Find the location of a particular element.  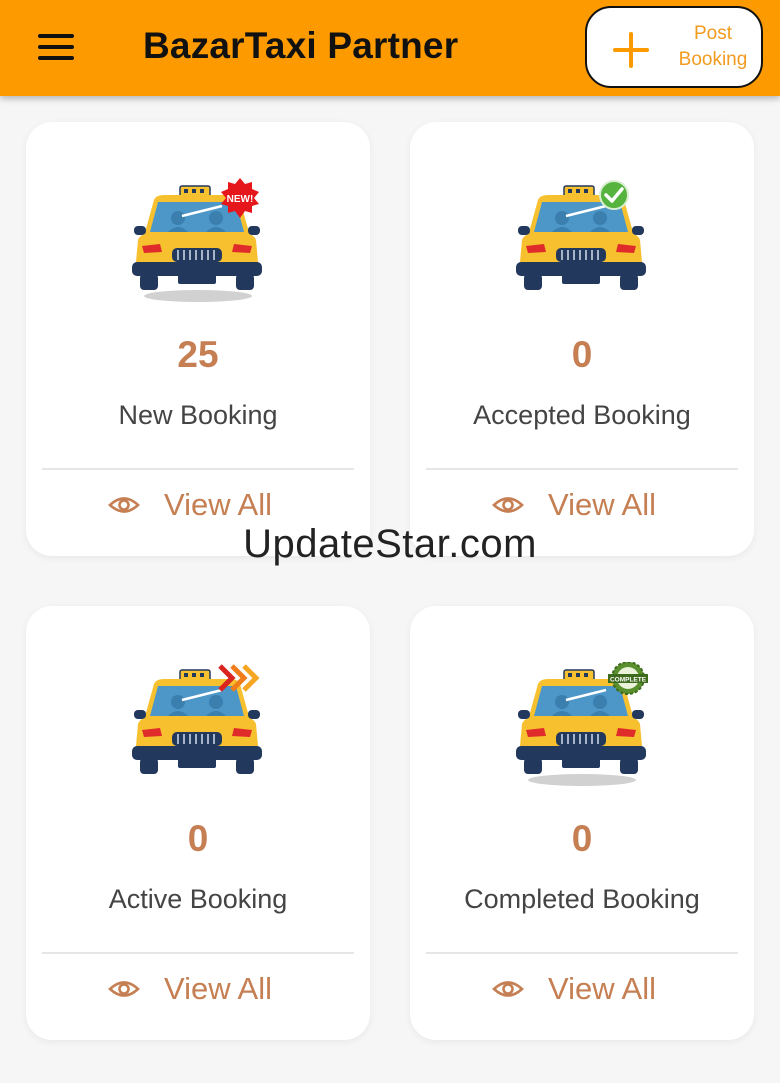

active-booking-count: 0 is located at coordinates (198, 838).